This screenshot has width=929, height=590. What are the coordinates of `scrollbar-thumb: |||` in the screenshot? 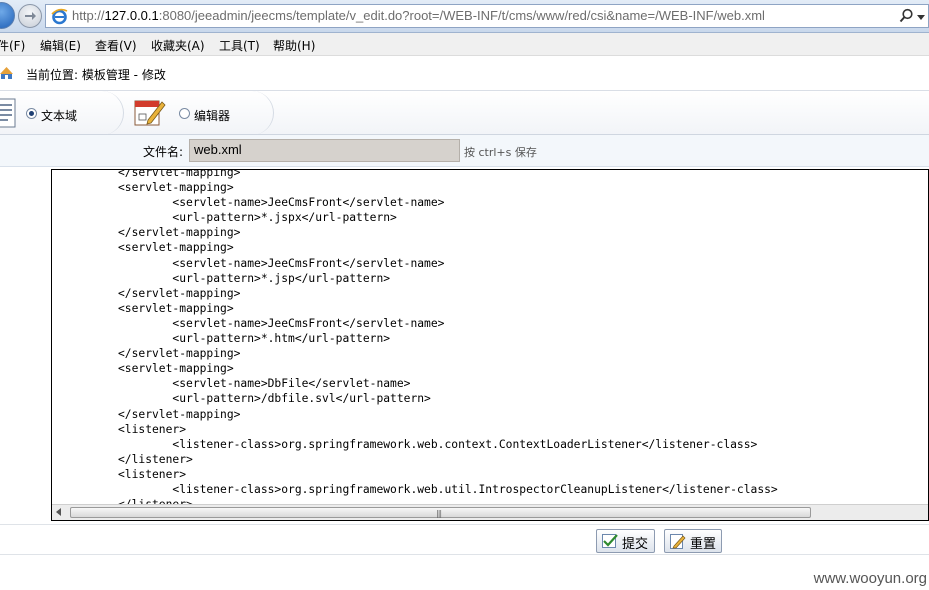 It's located at (440, 512).